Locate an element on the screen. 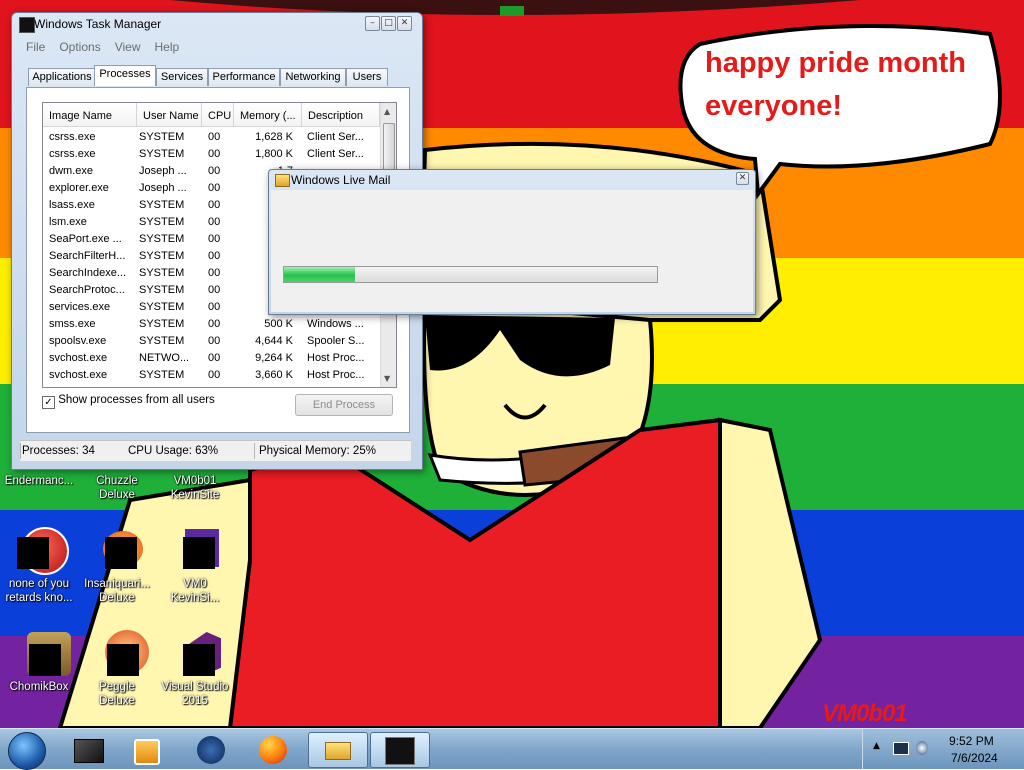 The width and height of the screenshot is (1024, 770). close-button: ✕ is located at coordinates (404, 23).